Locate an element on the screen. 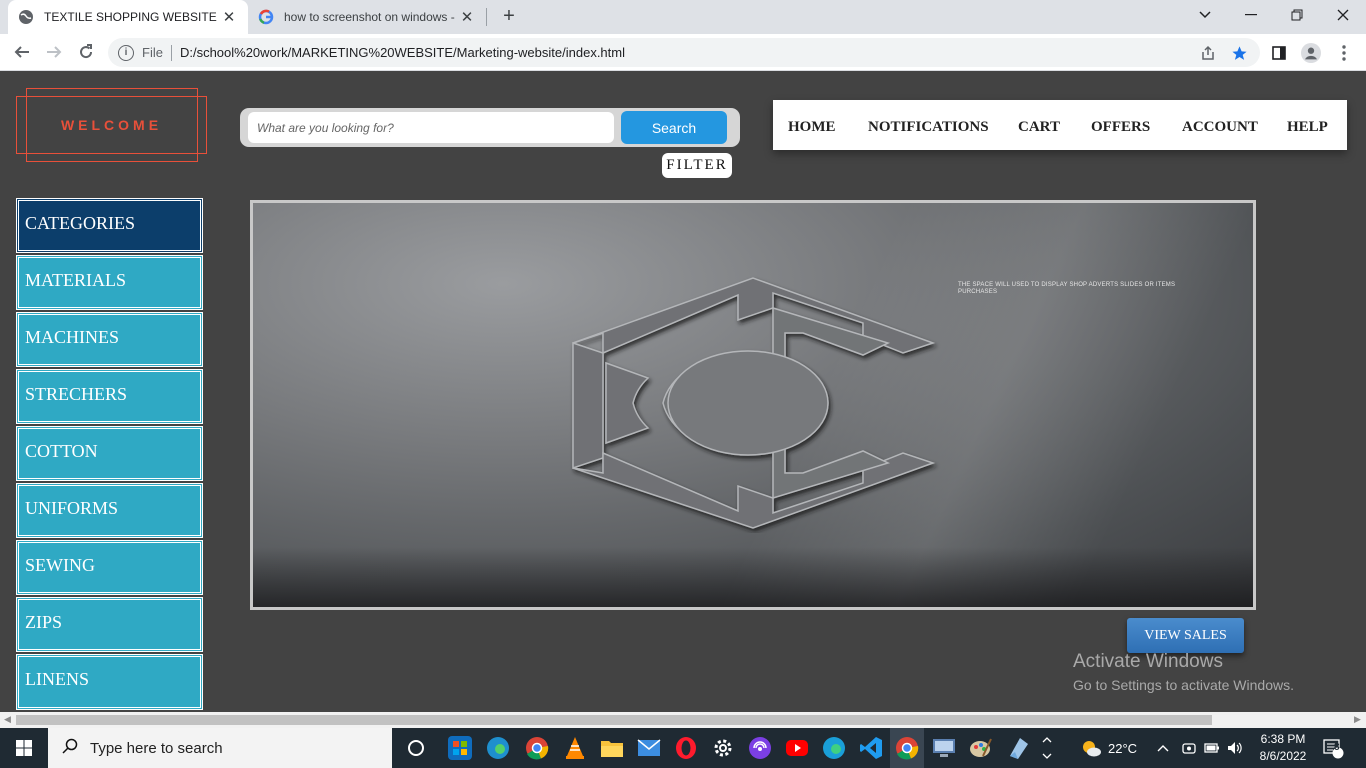  volume-icon is located at coordinates (1235, 748).